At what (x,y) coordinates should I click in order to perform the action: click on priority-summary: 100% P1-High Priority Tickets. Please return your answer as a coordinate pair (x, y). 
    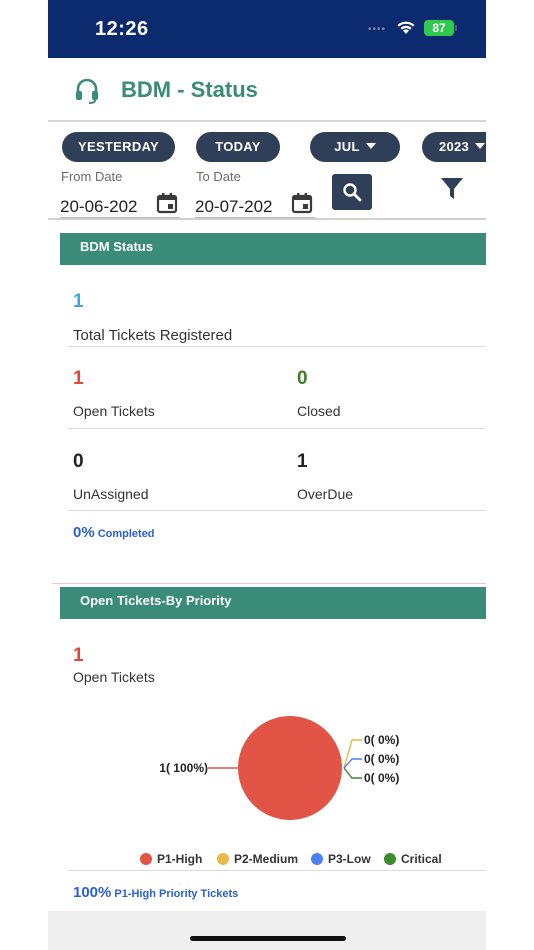
    Looking at the image, I should click on (155, 893).